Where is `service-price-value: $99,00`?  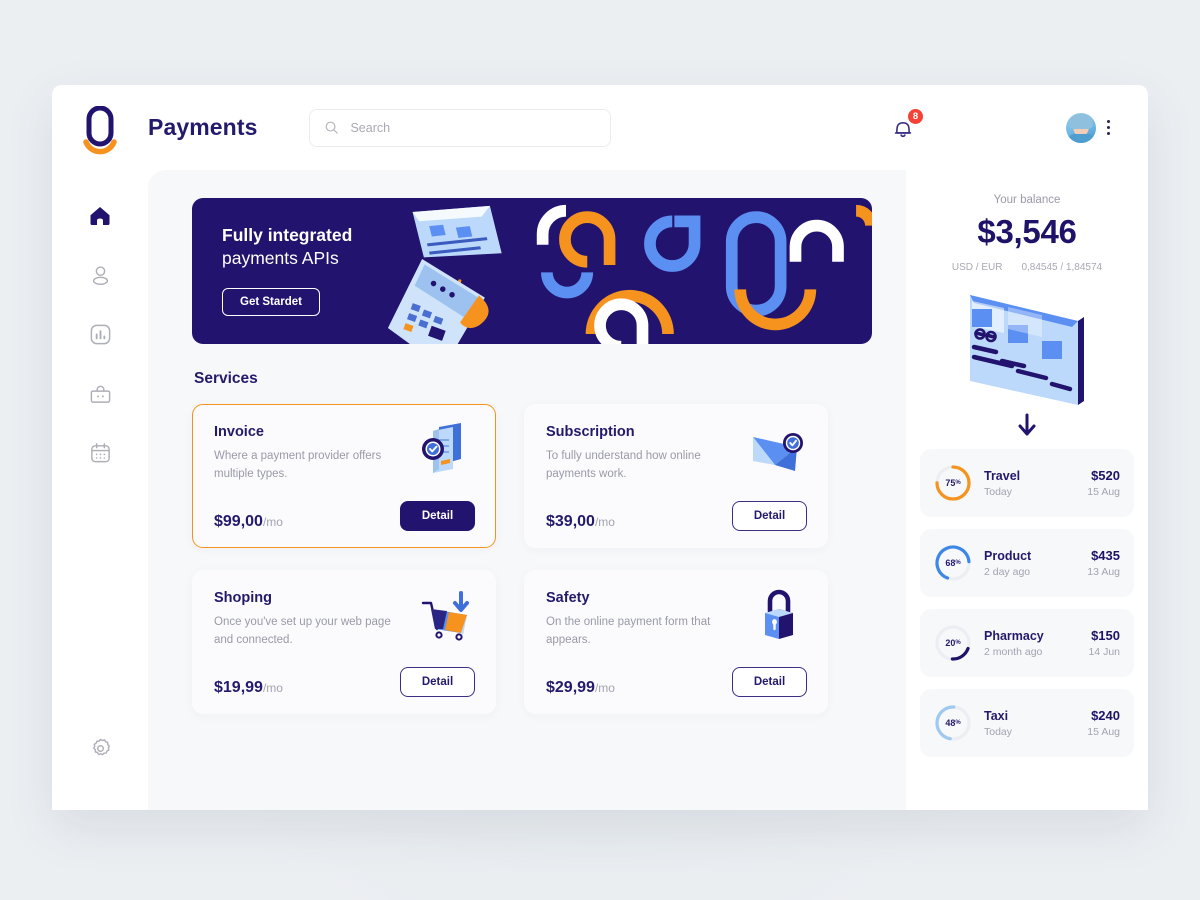 service-price-value: $99,00 is located at coordinates (238, 521).